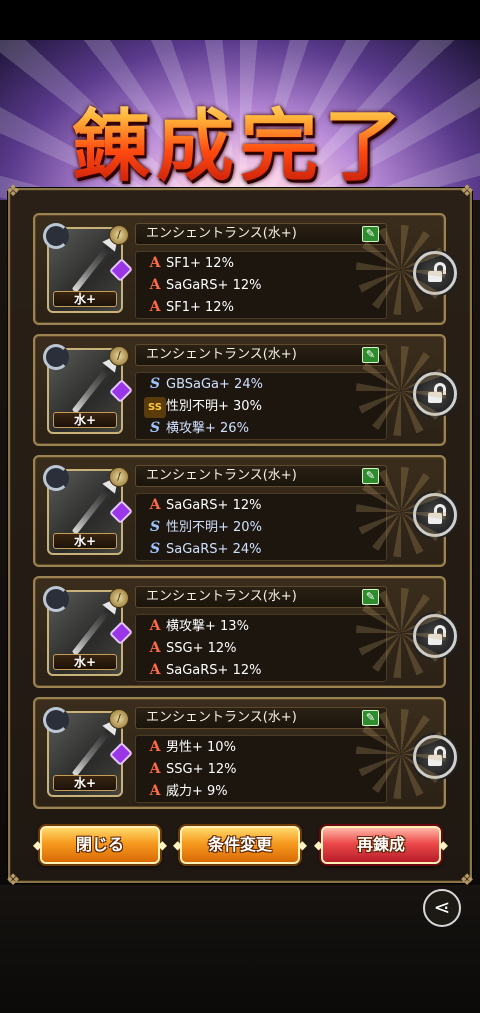 The image size is (480, 1013). Describe the element at coordinates (264, 527) in the screenshot. I see `stat-row: S 性別不明+ 20%` at that location.